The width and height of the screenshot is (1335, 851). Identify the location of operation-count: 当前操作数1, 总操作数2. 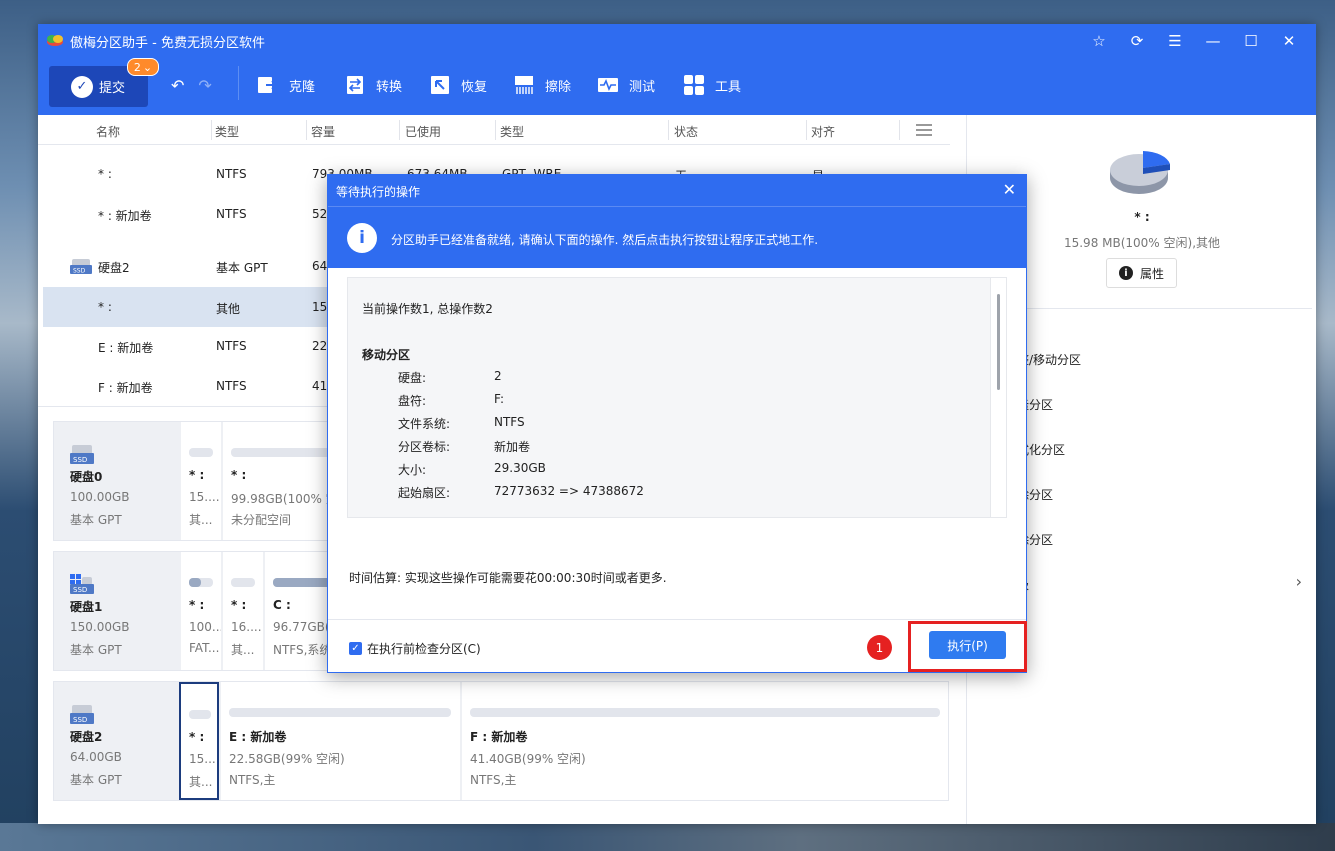
(427, 309).